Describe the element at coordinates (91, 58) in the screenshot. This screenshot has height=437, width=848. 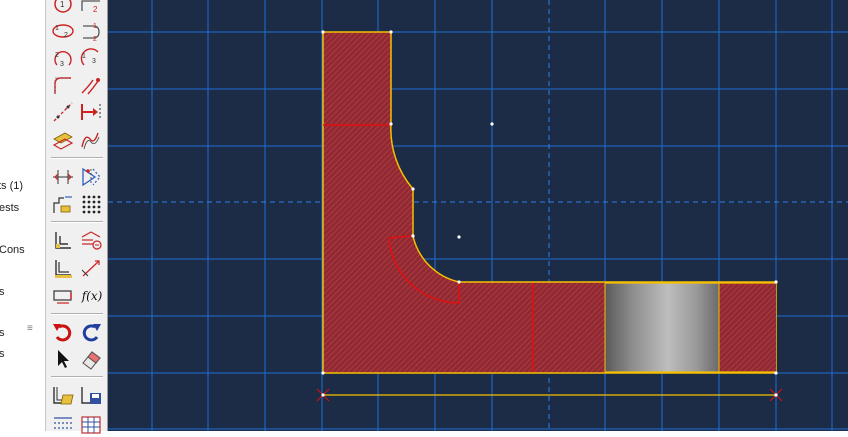
I see `arc-3pt-icon: 13` at that location.